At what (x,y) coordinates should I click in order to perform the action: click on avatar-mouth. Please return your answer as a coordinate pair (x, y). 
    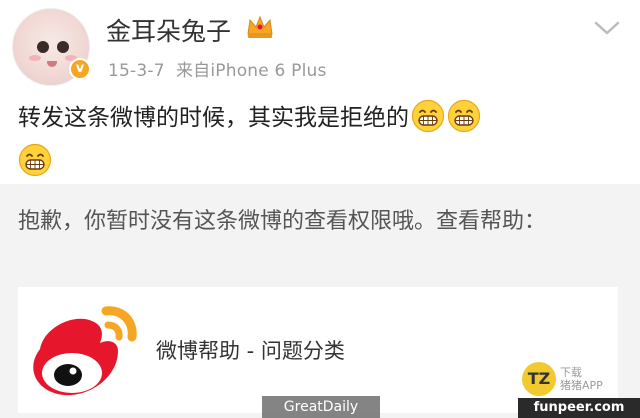
    Looking at the image, I should click on (52, 64).